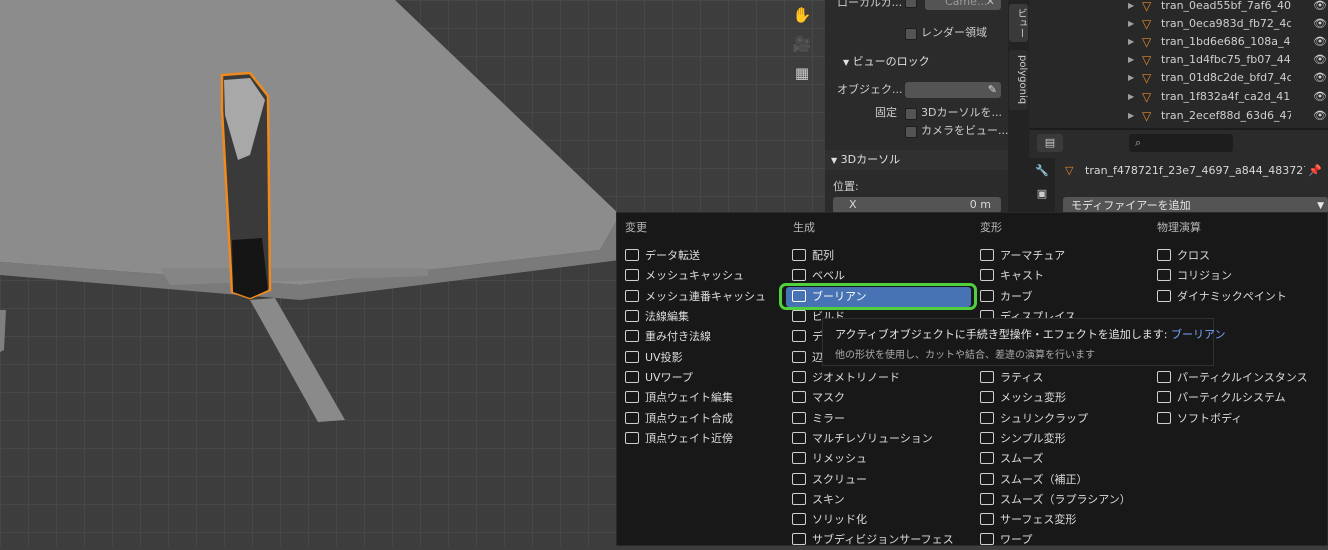 The width and height of the screenshot is (1328, 550). What do you see at coordinates (1178, 24) in the screenshot?
I see `list-item: ▶▽tran_0eca983d_fb72_4d86_👁` at bounding box center [1178, 24].